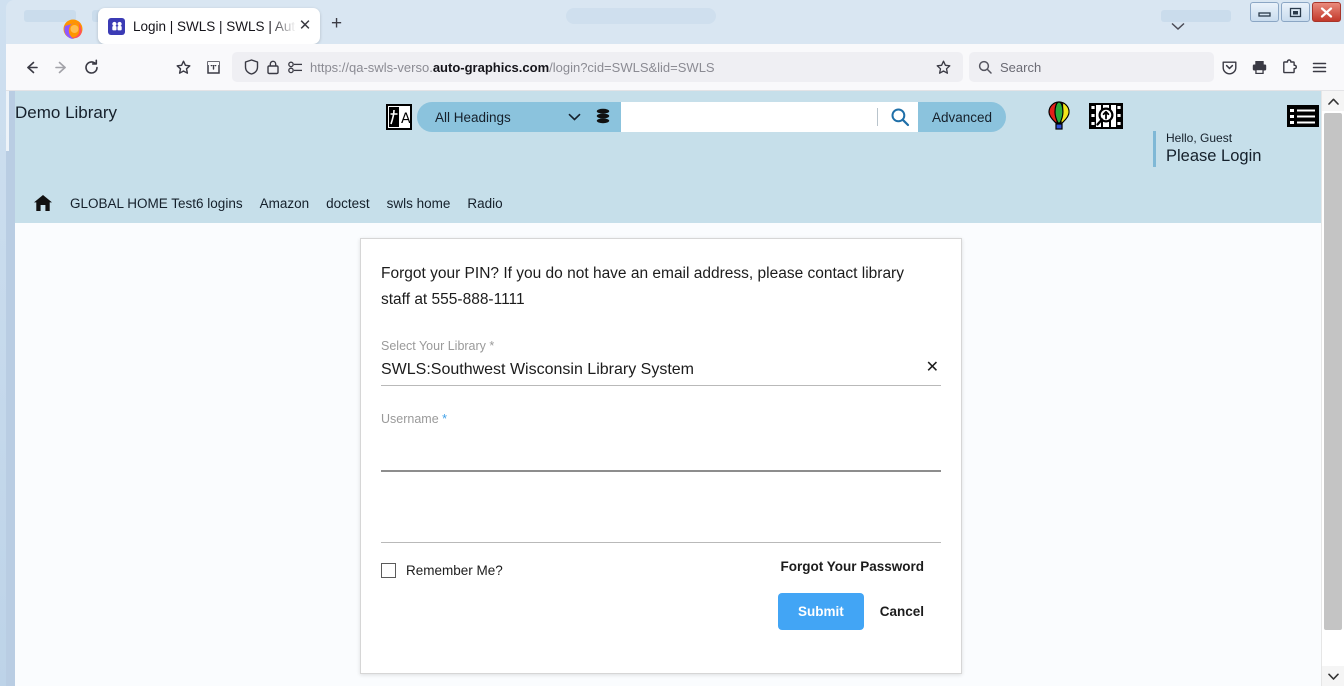 This screenshot has width=1344, height=686. What do you see at coordinates (388, 570) in the screenshot?
I see `remember-me-checkbox` at bounding box center [388, 570].